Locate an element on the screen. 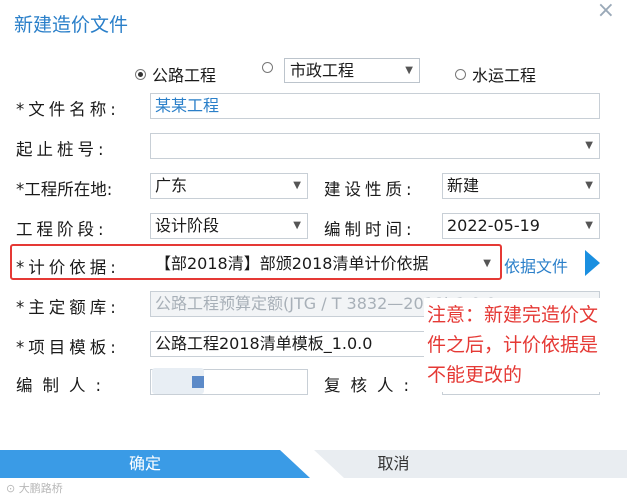  radio-selected-icon is located at coordinates (140, 74).